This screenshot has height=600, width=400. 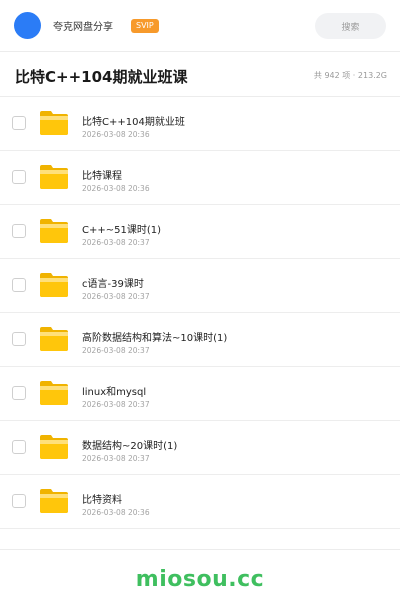 I want to click on file-name: linux和mysql, so click(x=114, y=392).